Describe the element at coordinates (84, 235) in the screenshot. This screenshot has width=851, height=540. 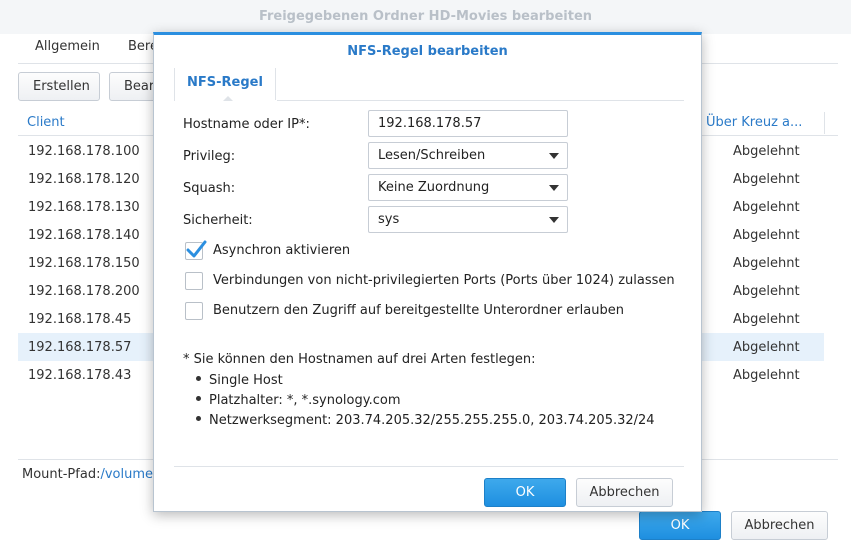
I see `cell-client: 192.168.178.140` at that location.